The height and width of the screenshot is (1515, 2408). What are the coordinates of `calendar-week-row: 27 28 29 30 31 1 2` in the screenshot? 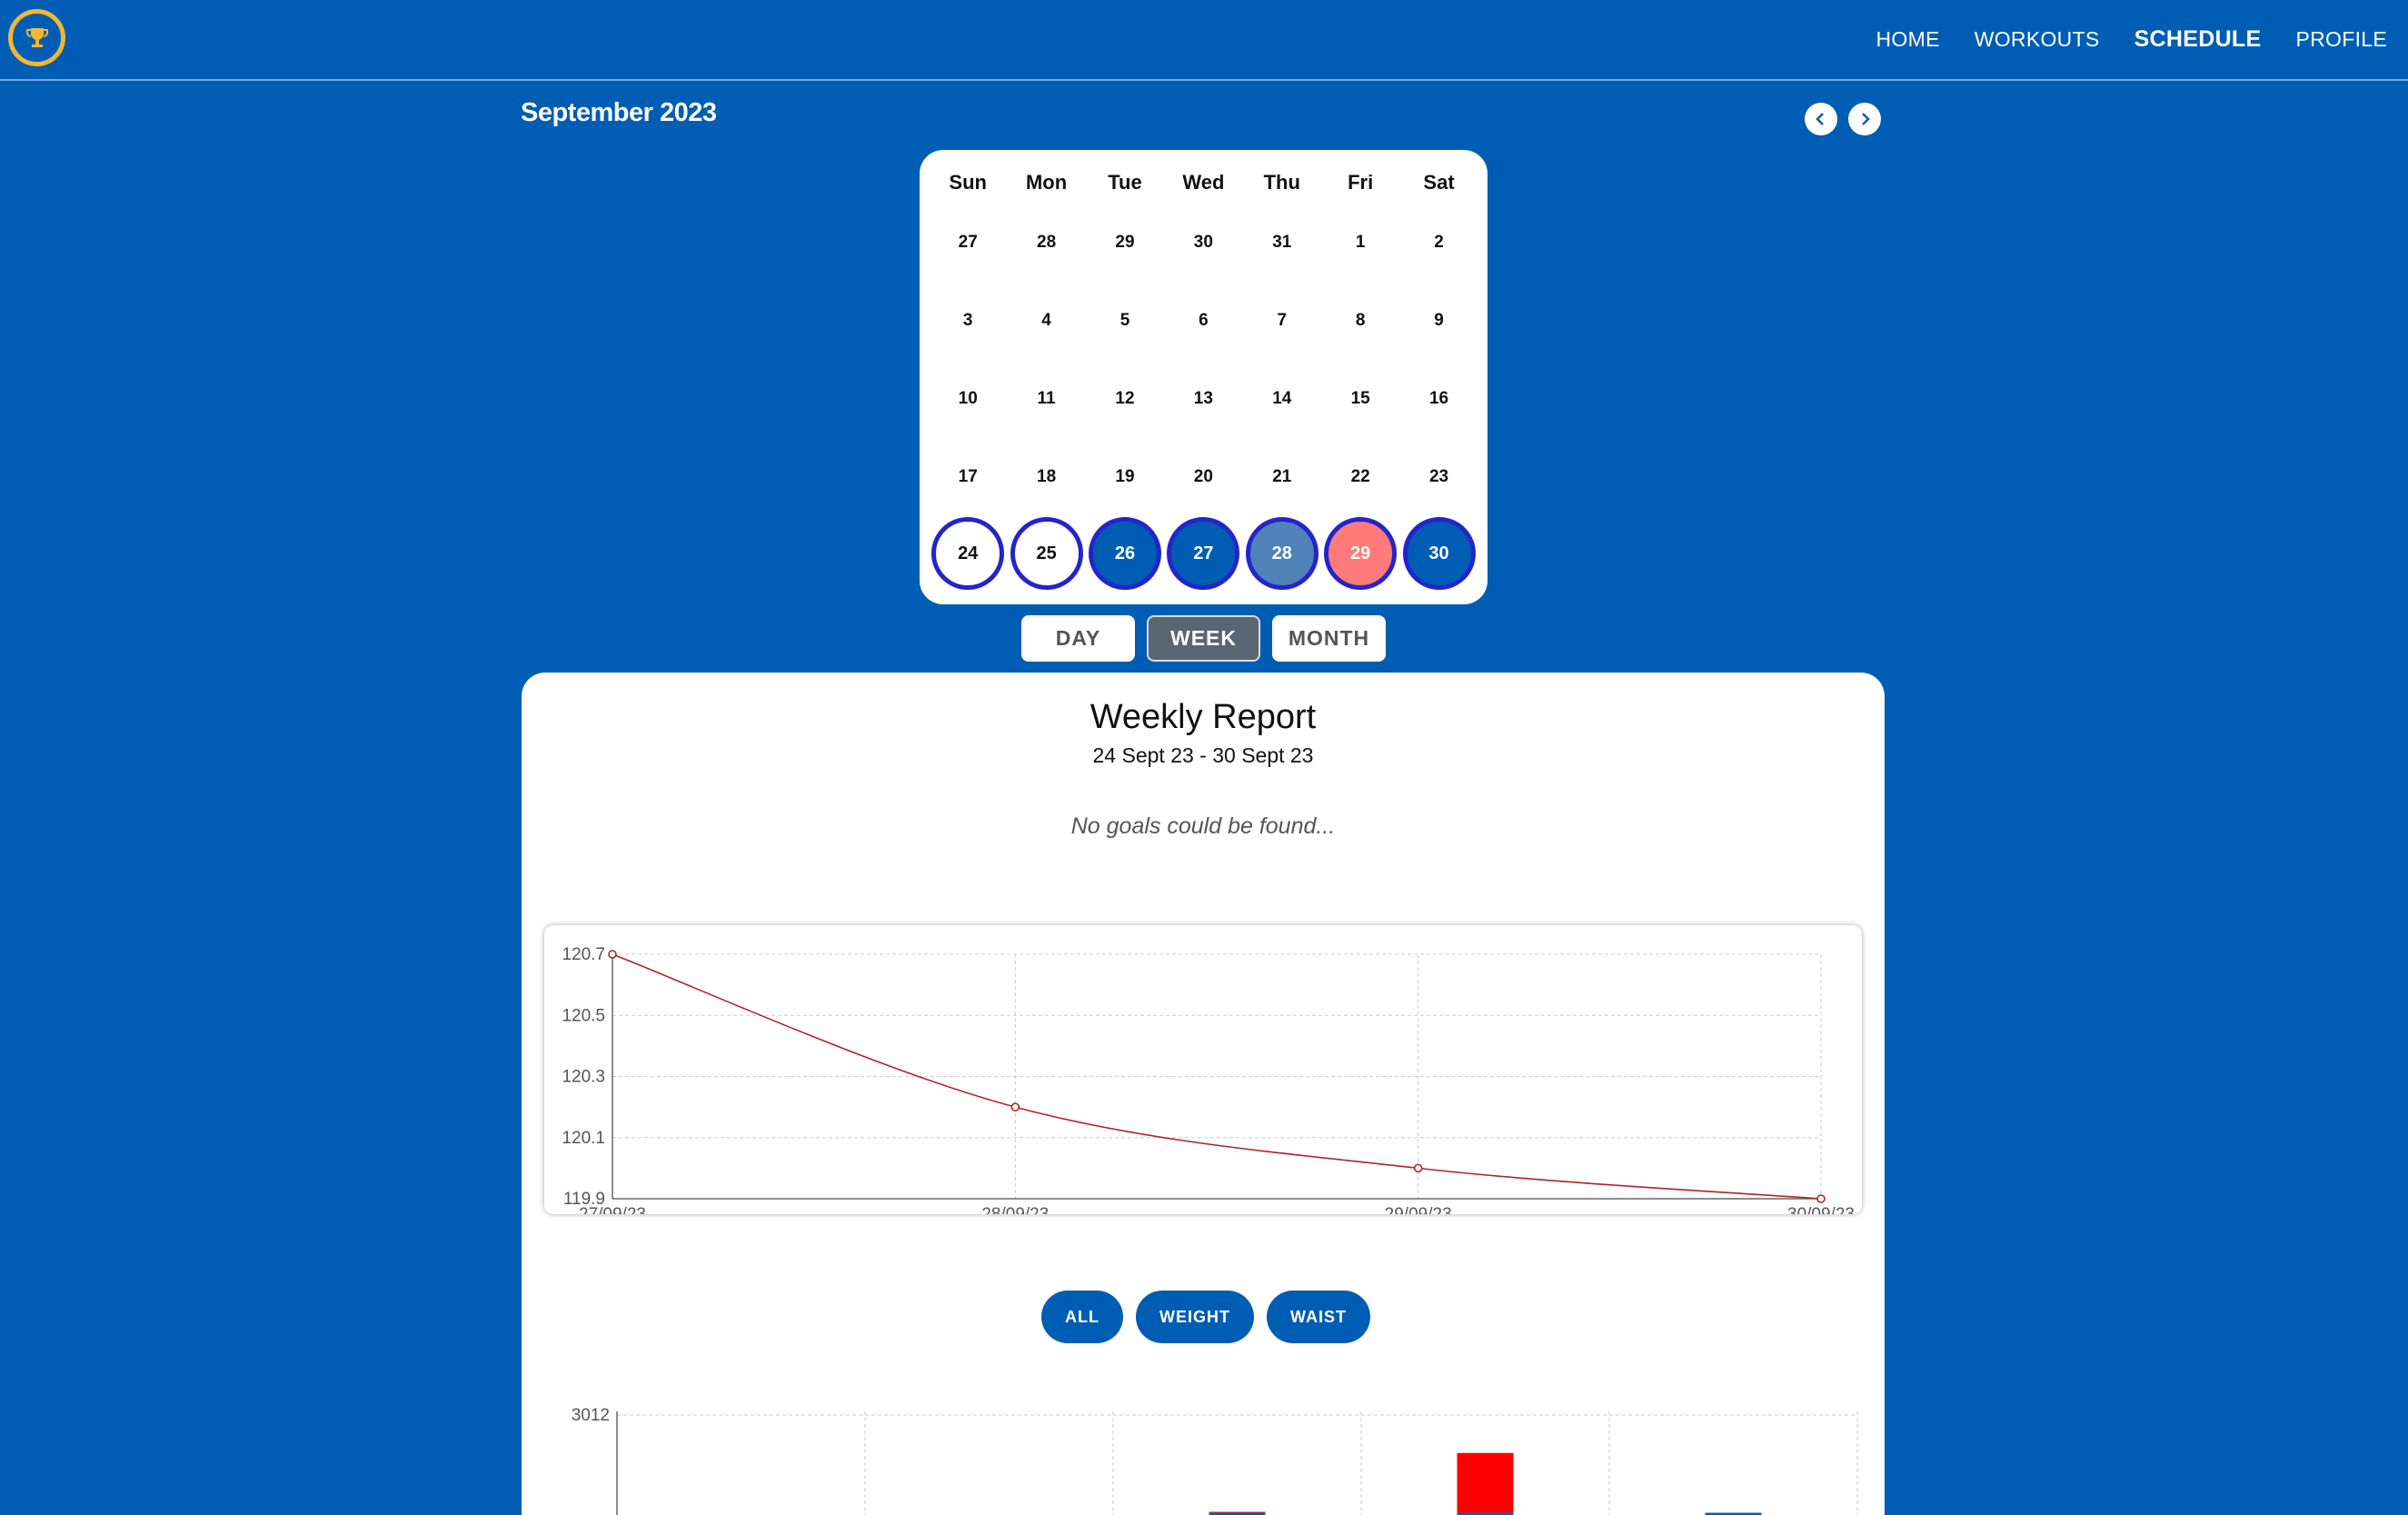 It's located at (1204, 242).